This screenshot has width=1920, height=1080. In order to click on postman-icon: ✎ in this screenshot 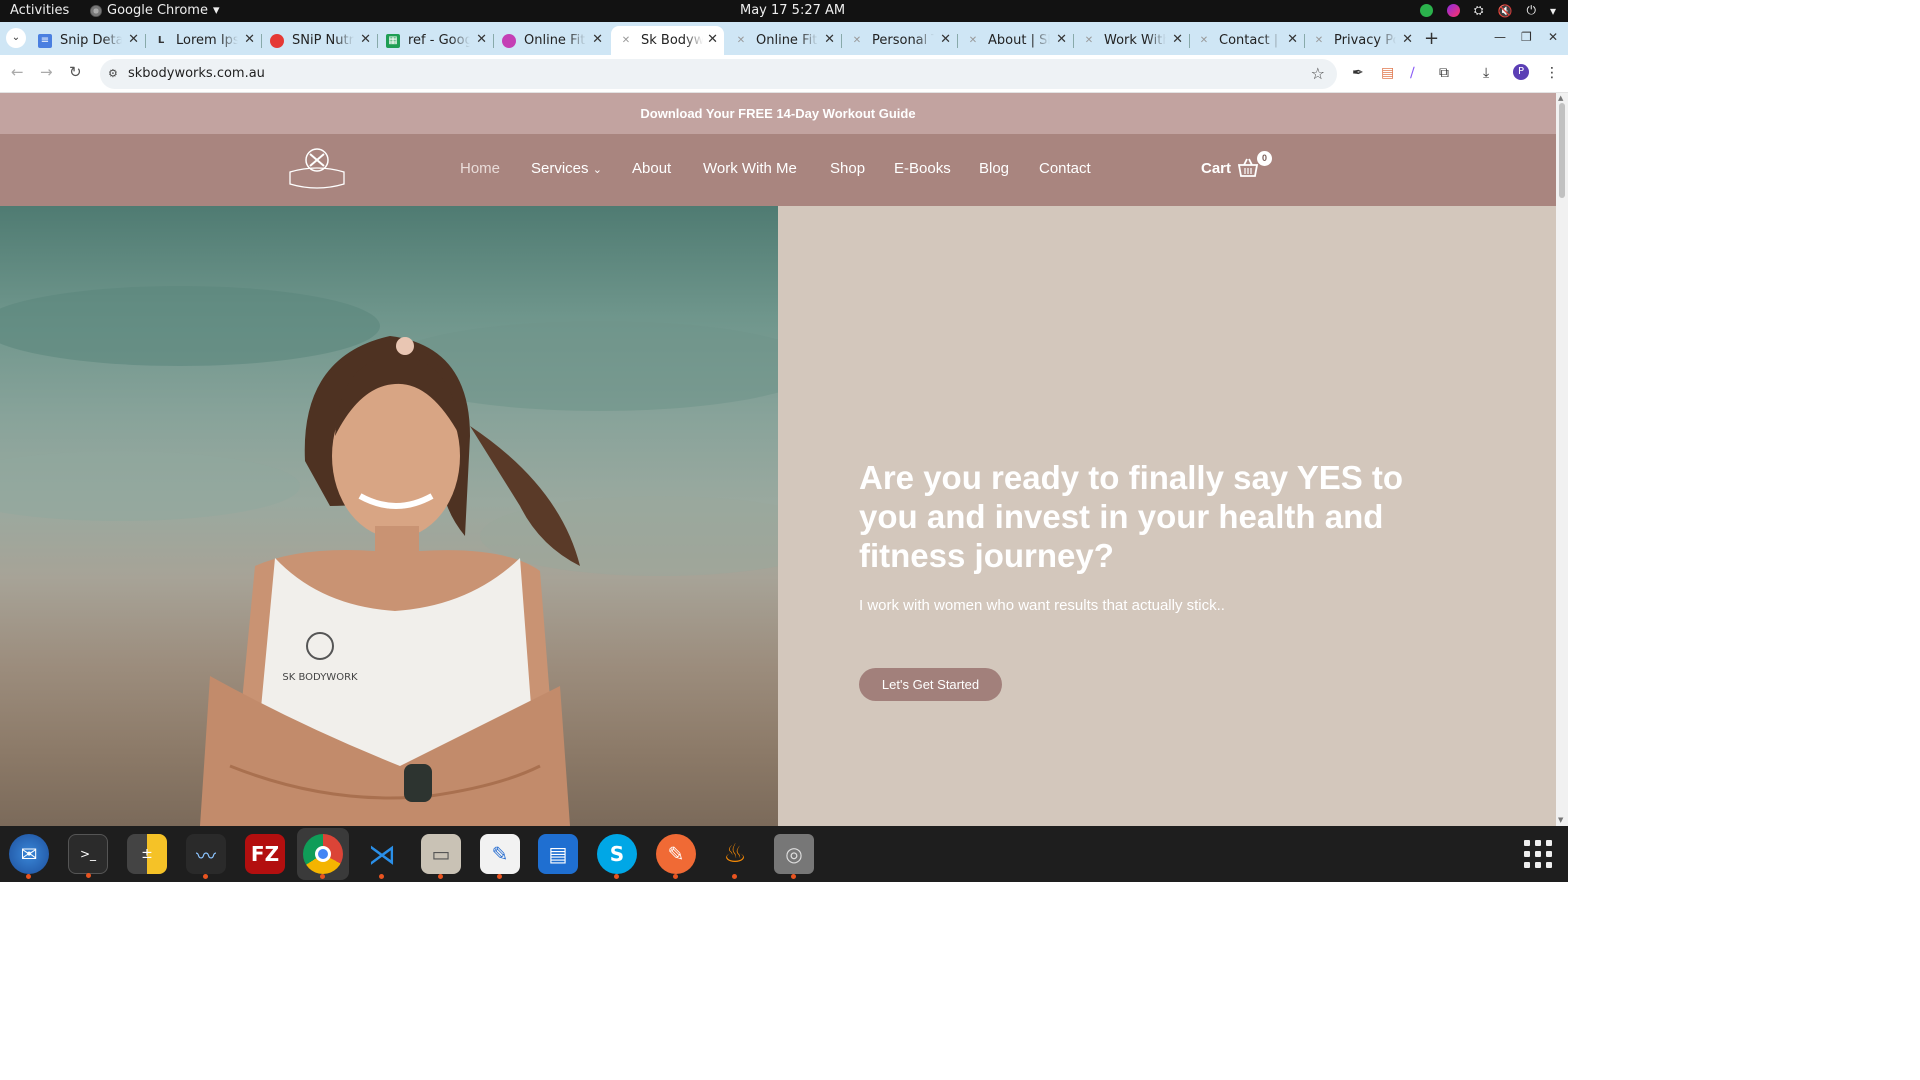, I will do `click(676, 856)`.